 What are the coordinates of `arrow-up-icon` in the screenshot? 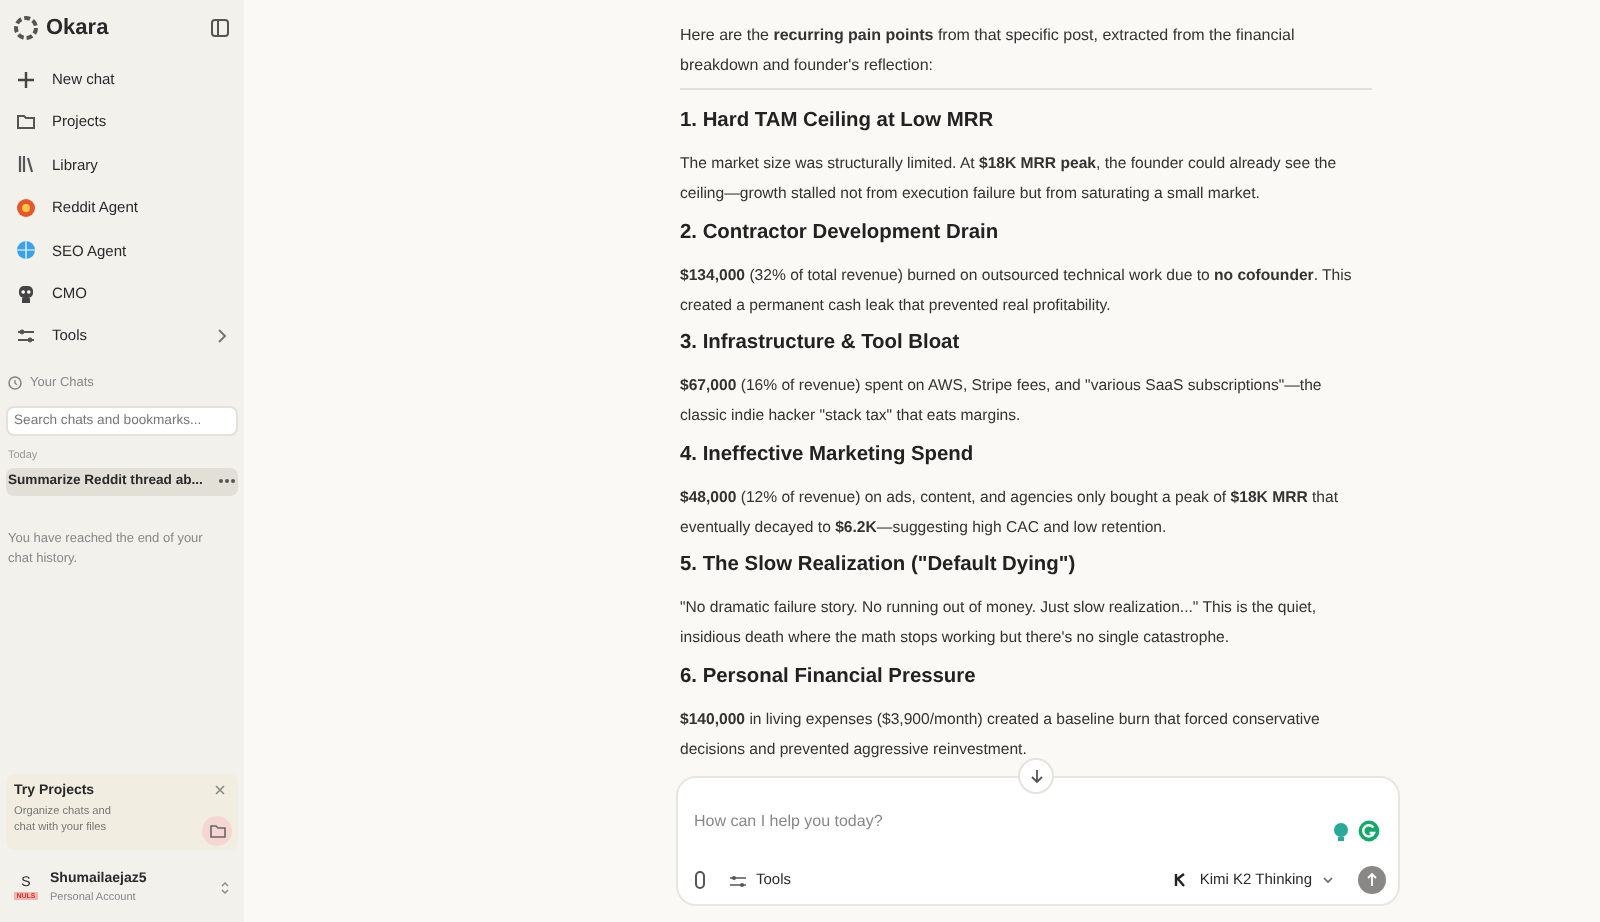 It's located at (1372, 880).